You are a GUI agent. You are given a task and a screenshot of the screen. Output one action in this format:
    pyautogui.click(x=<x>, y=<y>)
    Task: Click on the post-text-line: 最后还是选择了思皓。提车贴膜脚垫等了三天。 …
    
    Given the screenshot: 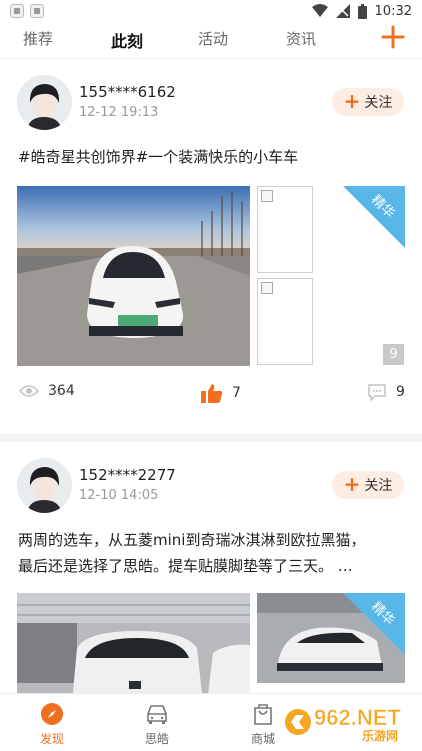 What is the action you would take?
    pyautogui.click(x=185, y=566)
    